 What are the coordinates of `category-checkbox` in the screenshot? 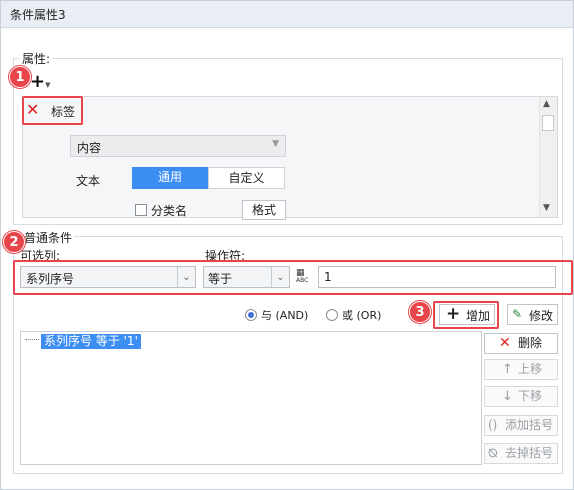 It's located at (141, 210).